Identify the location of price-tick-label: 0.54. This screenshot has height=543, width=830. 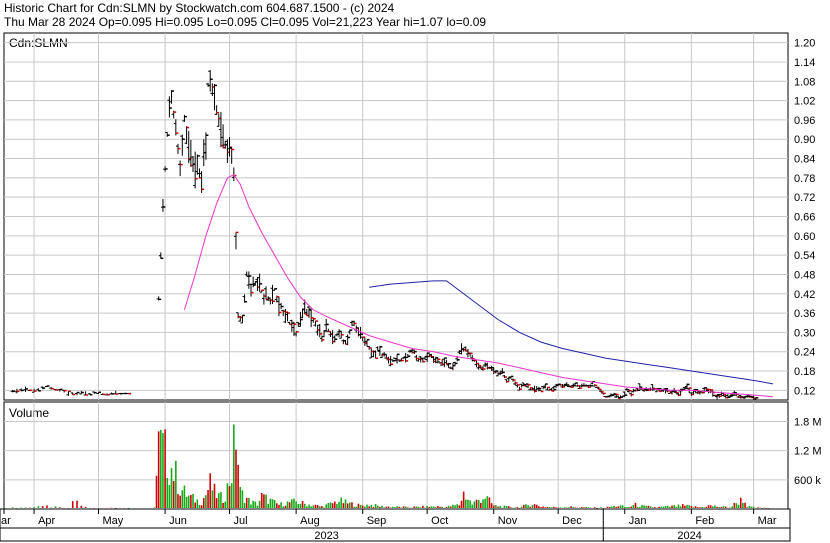
(804, 256).